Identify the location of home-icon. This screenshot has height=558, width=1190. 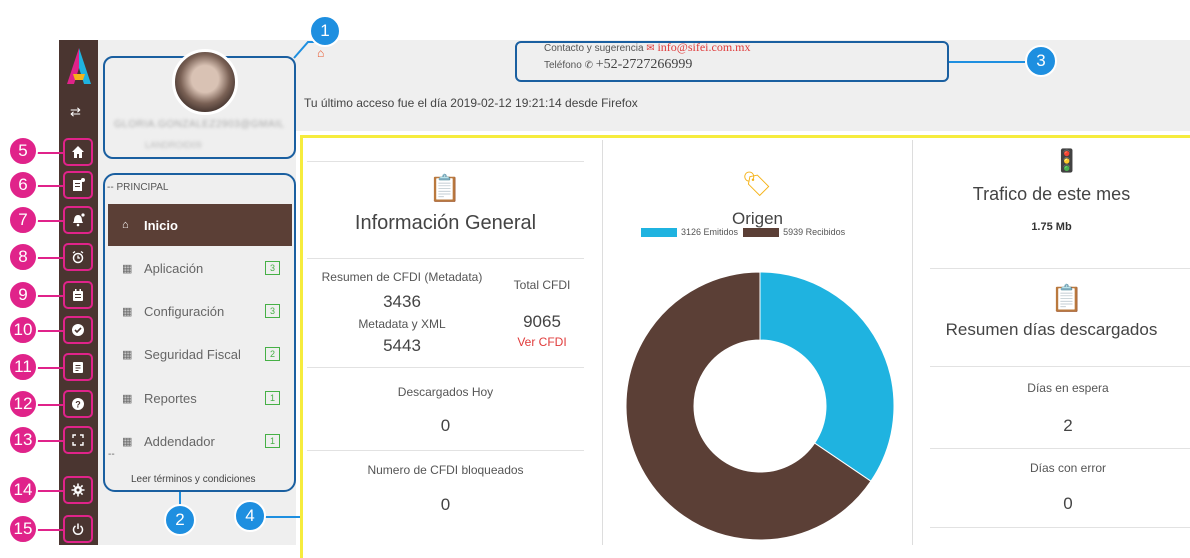
(78, 152).